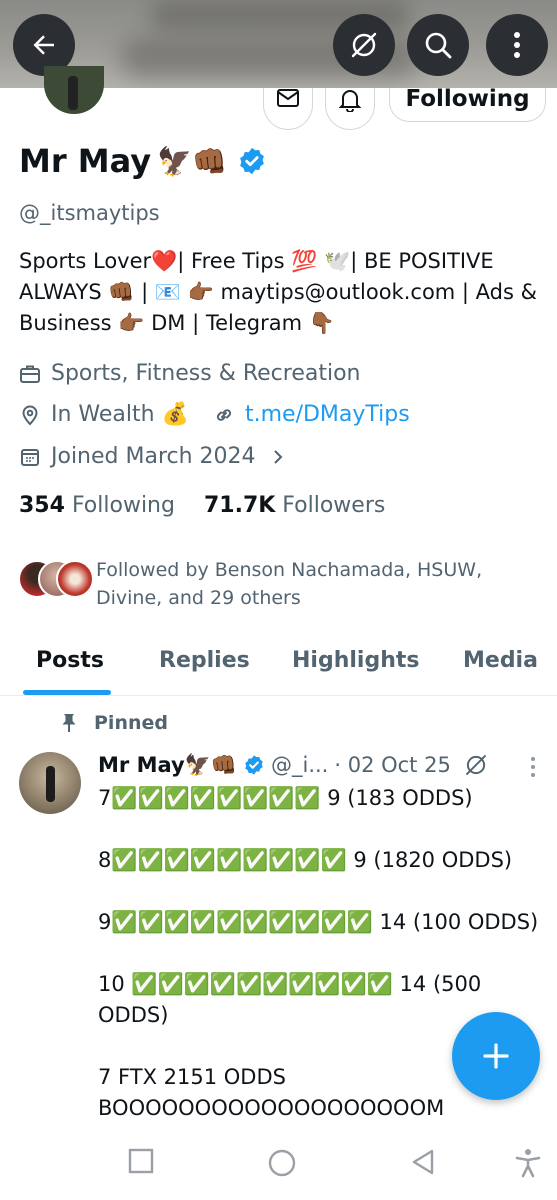 Image resolution: width=557 pixels, height=1200 pixels. Describe the element at coordinates (42, 505) in the screenshot. I see `following-count: 354` at that location.